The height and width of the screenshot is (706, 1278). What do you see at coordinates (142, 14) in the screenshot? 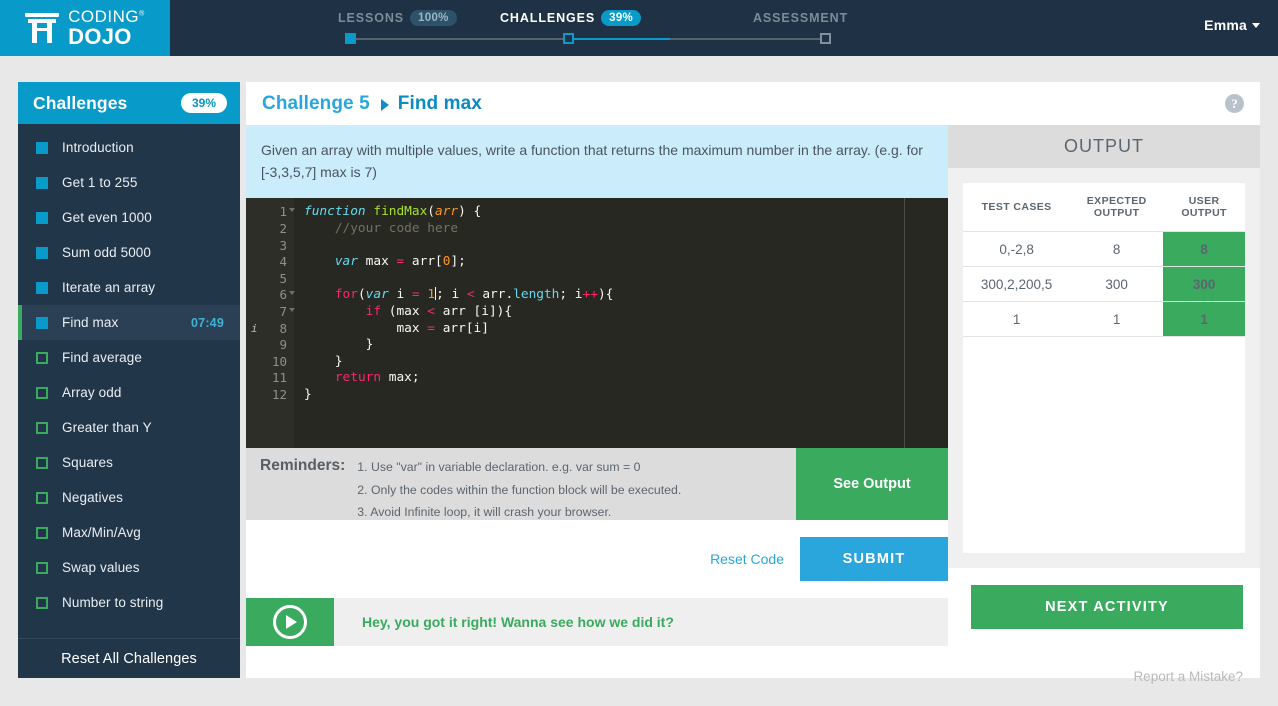
I see `logo-trademark: ®` at bounding box center [142, 14].